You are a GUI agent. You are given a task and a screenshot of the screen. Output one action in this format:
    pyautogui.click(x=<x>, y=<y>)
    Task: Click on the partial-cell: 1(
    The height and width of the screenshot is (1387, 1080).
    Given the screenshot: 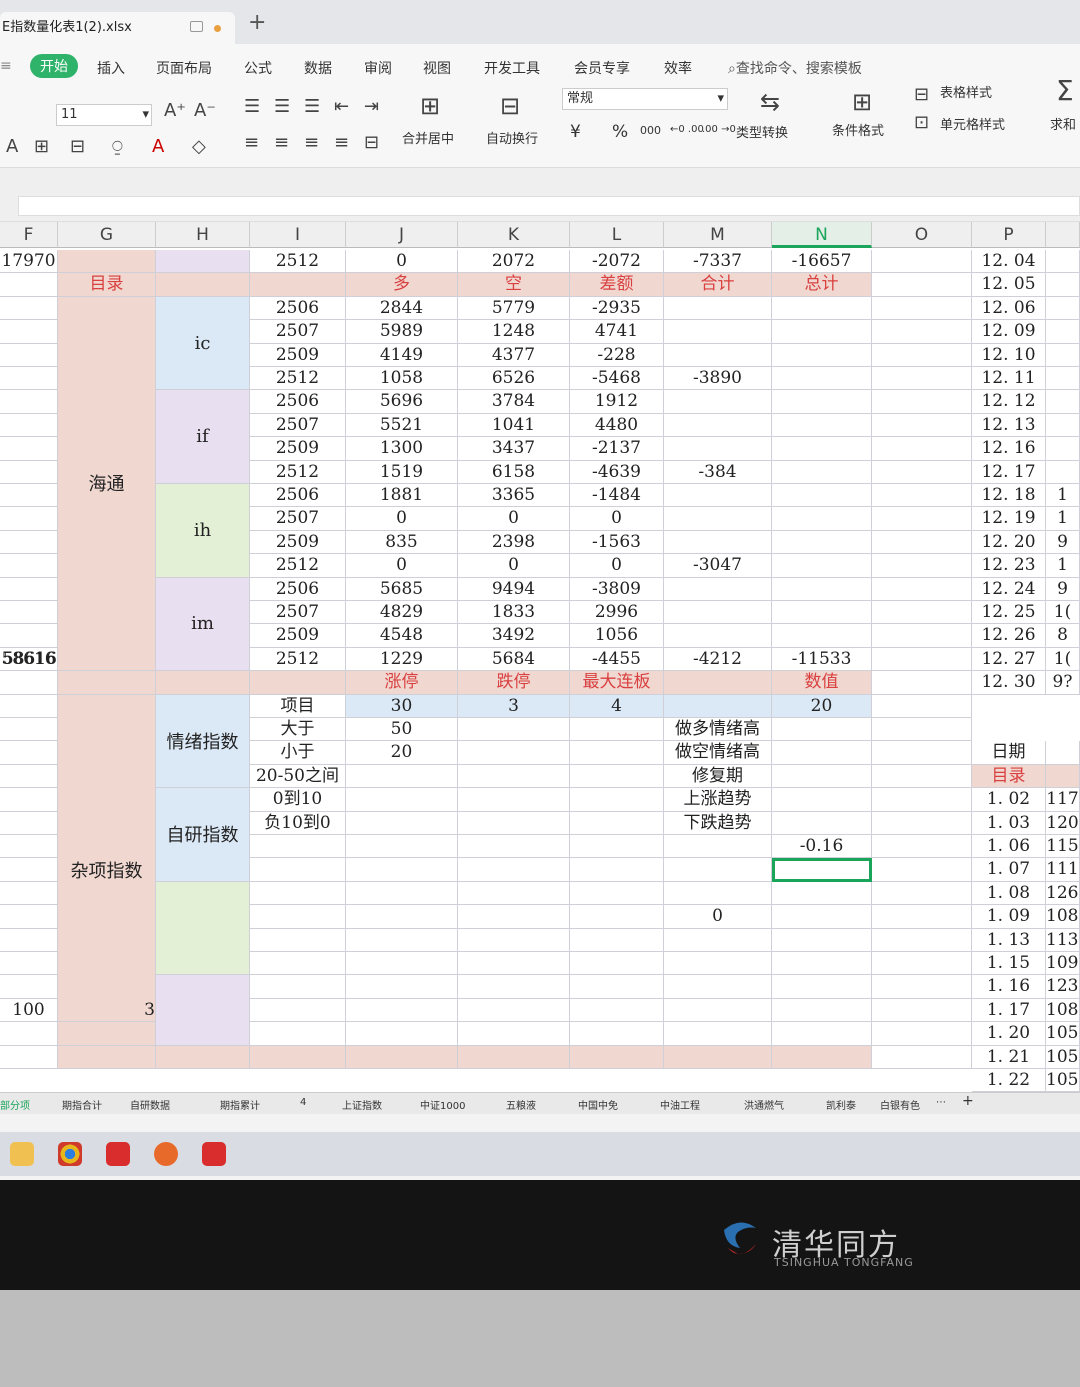 What is the action you would take?
    pyautogui.click(x=1063, y=659)
    